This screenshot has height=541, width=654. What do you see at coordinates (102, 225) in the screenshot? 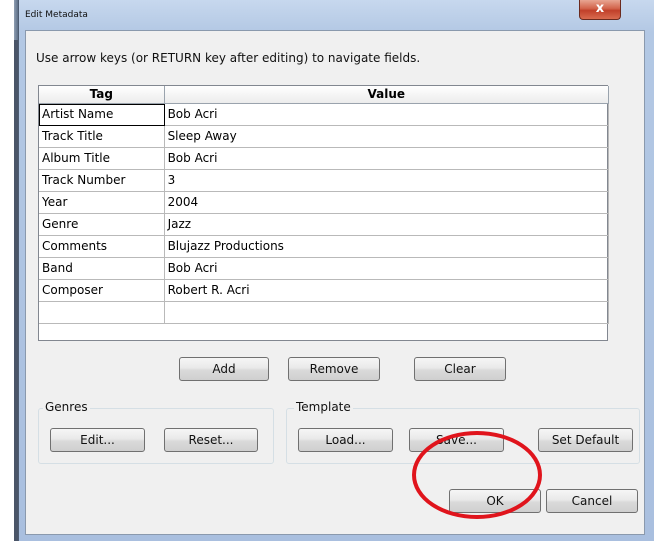
I see `tag-cell: Genre` at bounding box center [102, 225].